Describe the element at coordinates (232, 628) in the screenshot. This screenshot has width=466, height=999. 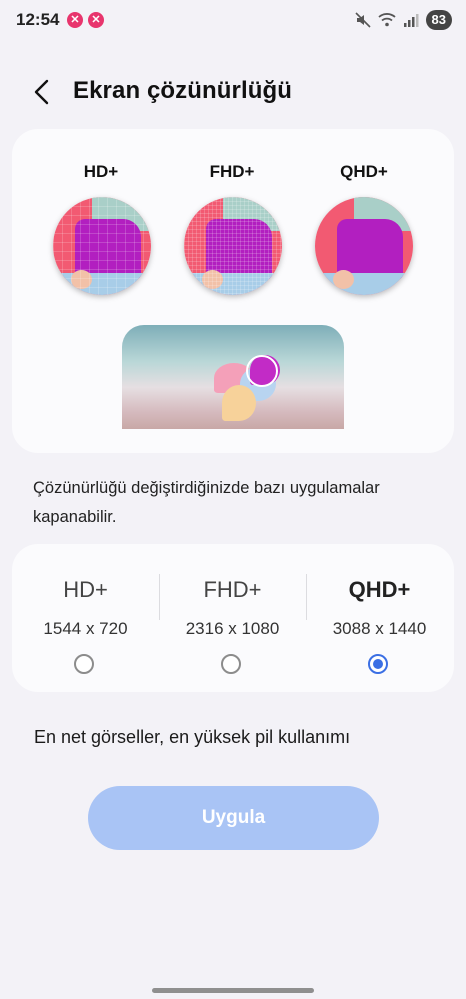
I see `option-resolution: 2316 x 1080` at that location.